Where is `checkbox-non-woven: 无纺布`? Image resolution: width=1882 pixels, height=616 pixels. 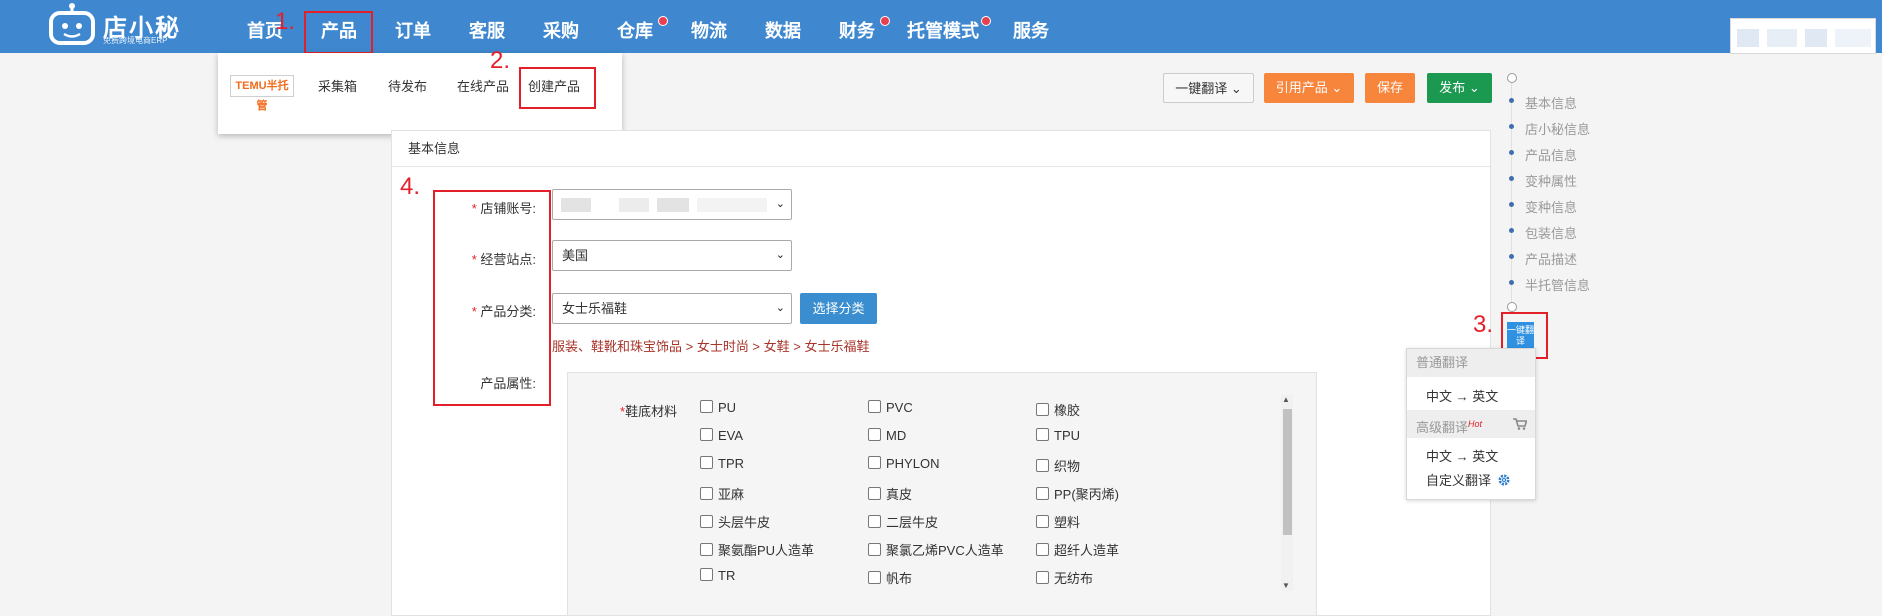 checkbox-non-woven: 无纺布 is located at coordinates (1064, 577).